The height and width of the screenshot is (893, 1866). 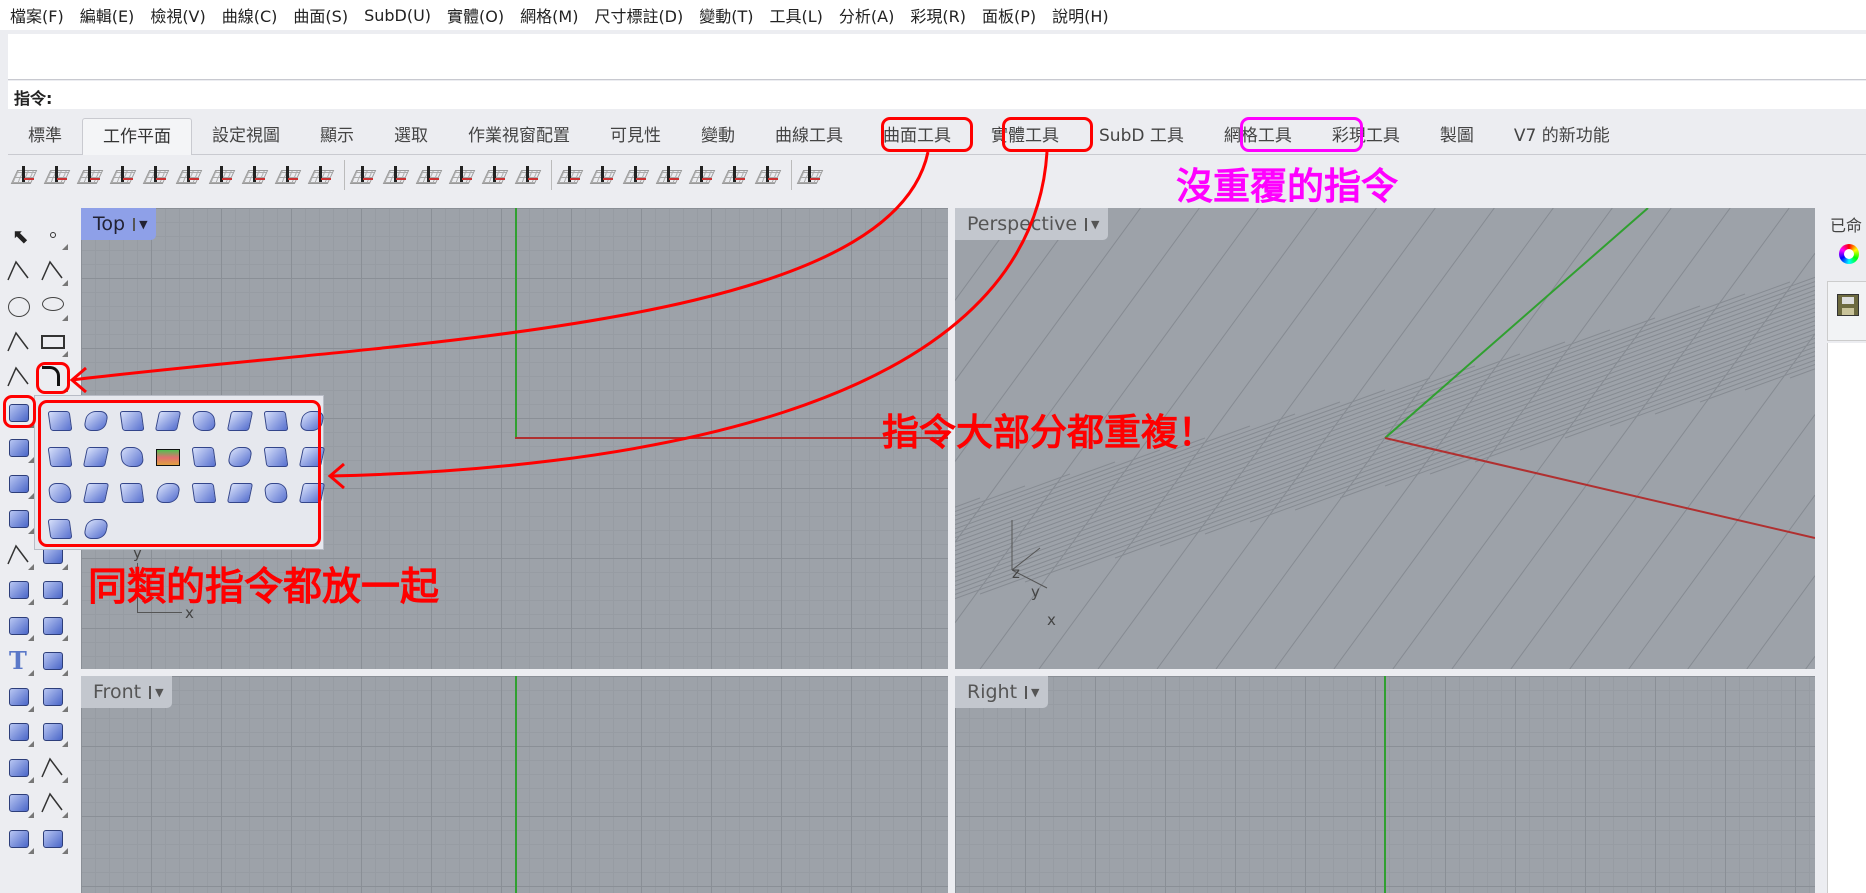 I want to click on arrow-curve-tools, so click(x=500, y=266).